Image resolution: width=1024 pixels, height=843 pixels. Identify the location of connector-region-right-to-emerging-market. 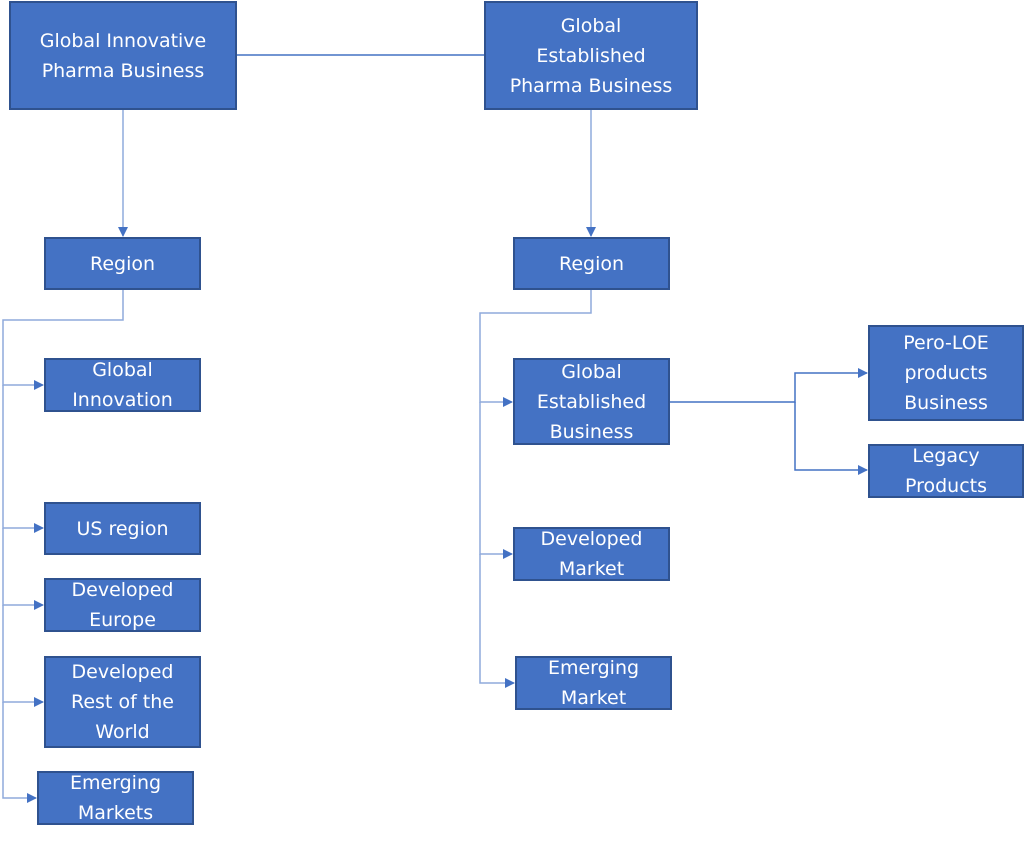
(497, 621).